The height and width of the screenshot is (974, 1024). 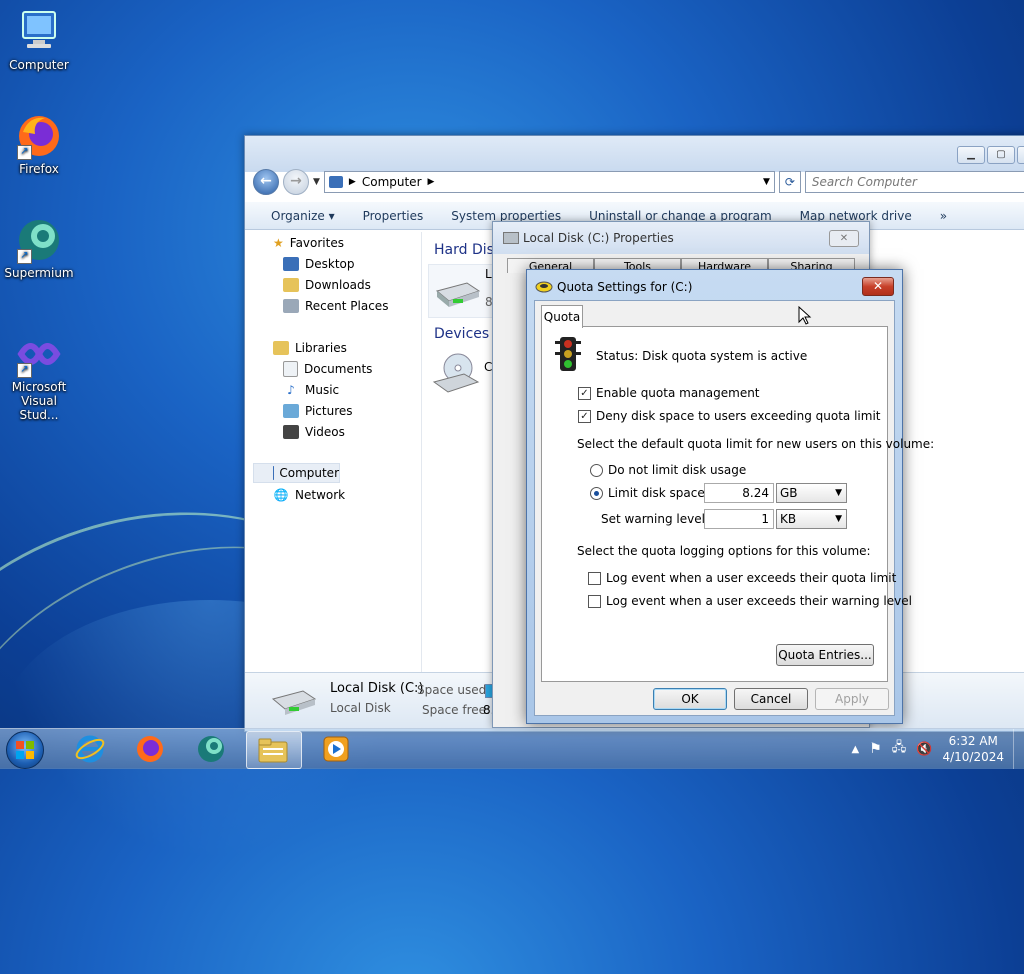 What do you see at coordinates (274, 750) in the screenshot?
I see `taskbar-explorer` at bounding box center [274, 750].